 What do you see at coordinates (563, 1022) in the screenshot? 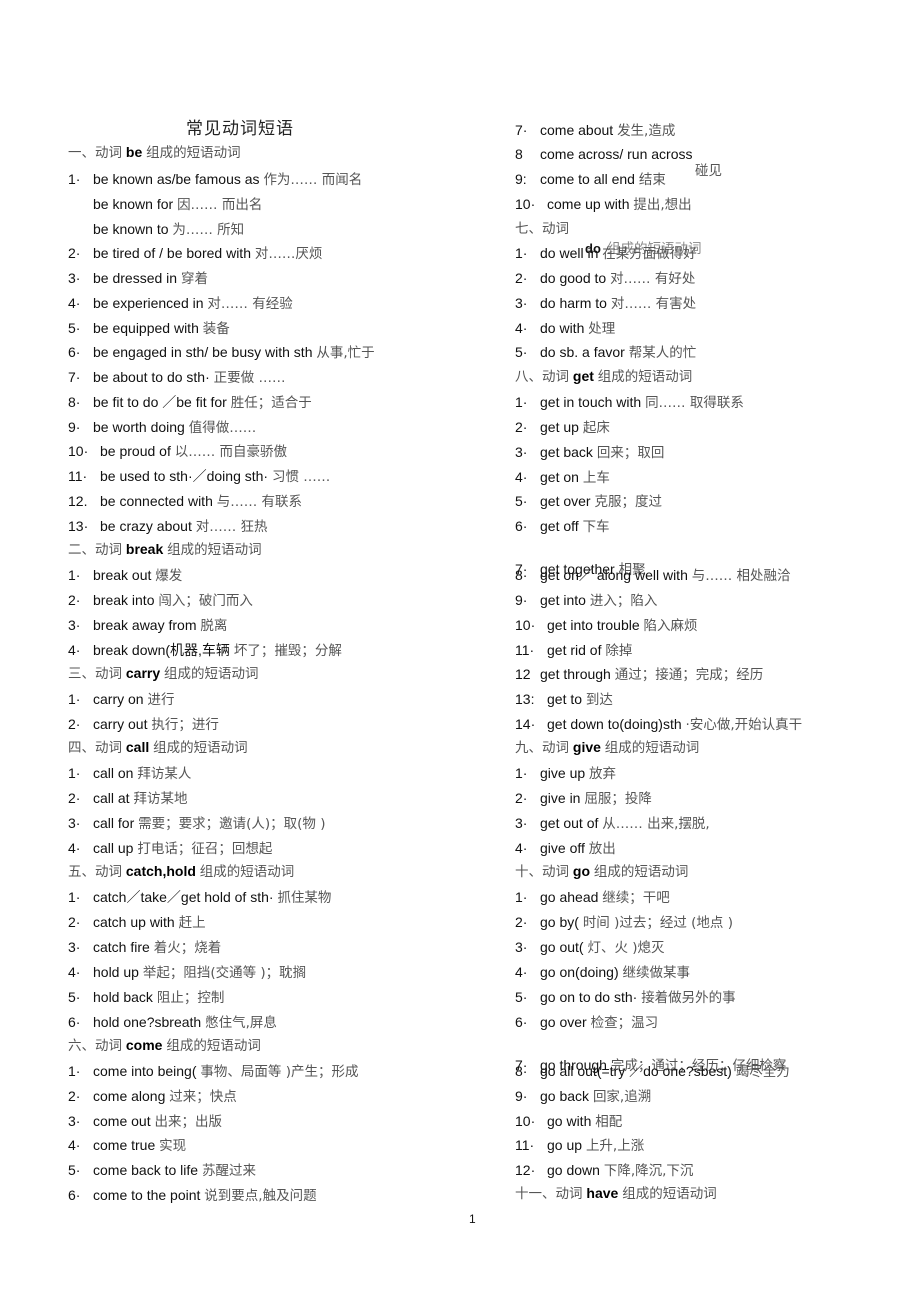
I see `phrase-english: go over` at bounding box center [563, 1022].